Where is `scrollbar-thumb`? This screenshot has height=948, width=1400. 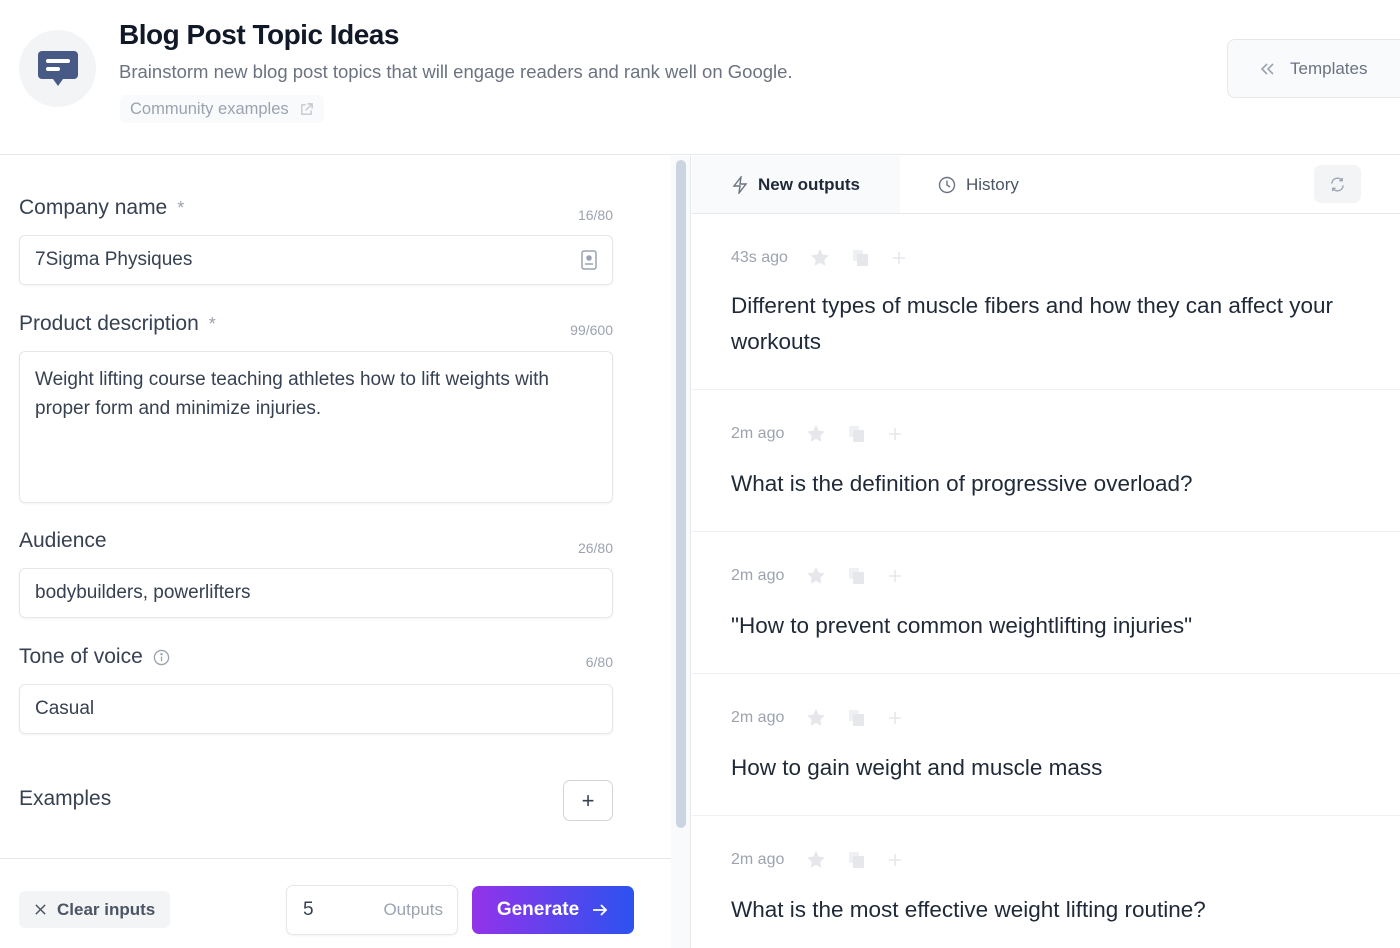 scrollbar-thumb is located at coordinates (681, 494).